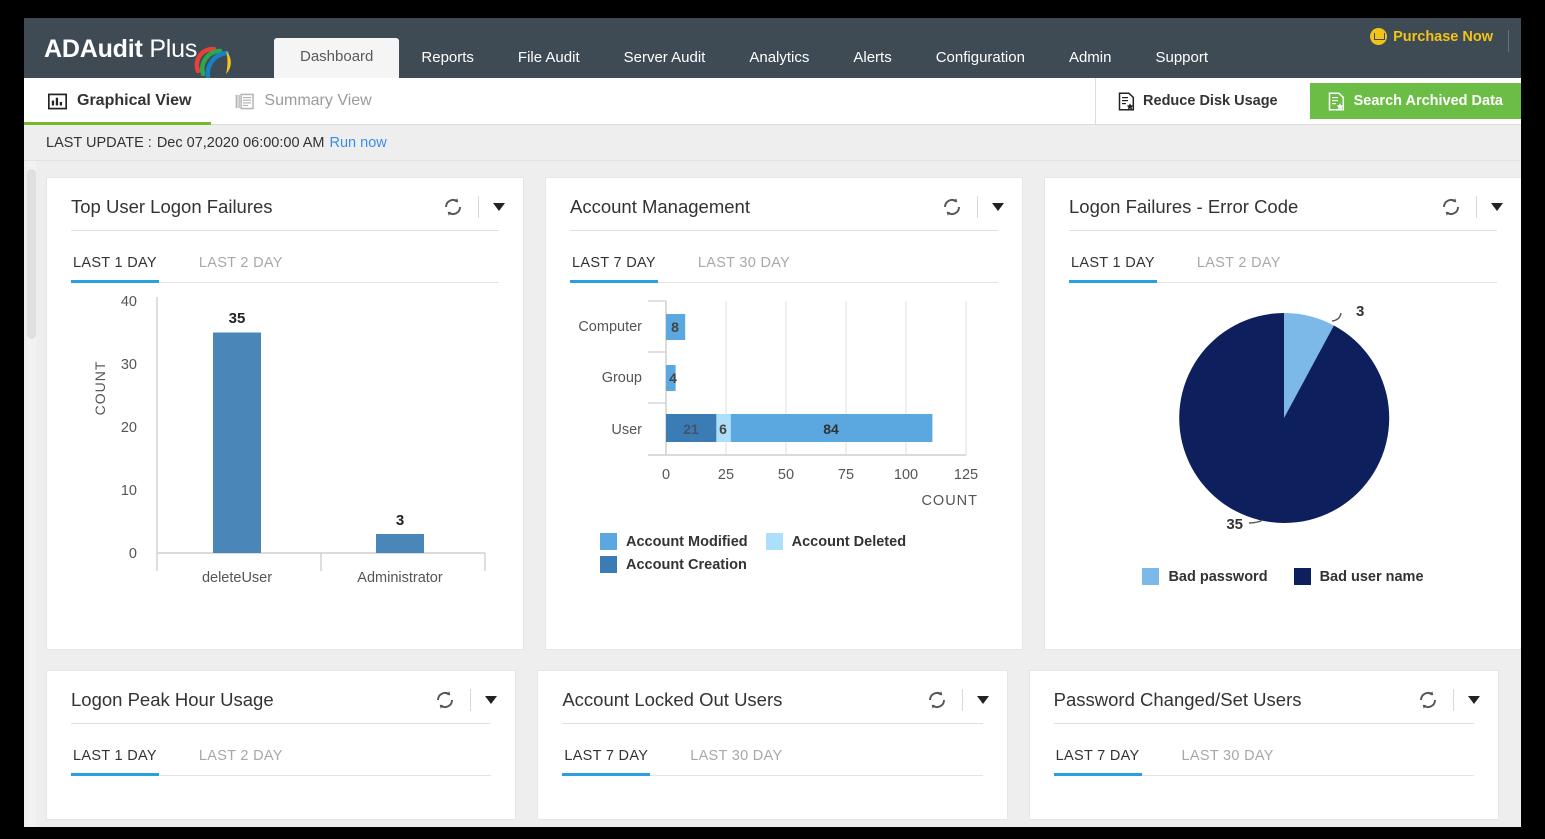 The image size is (1545, 839). Describe the element at coordinates (835, 541) in the screenshot. I see `legend-item-account-deleted: Account Deleted` at that location.